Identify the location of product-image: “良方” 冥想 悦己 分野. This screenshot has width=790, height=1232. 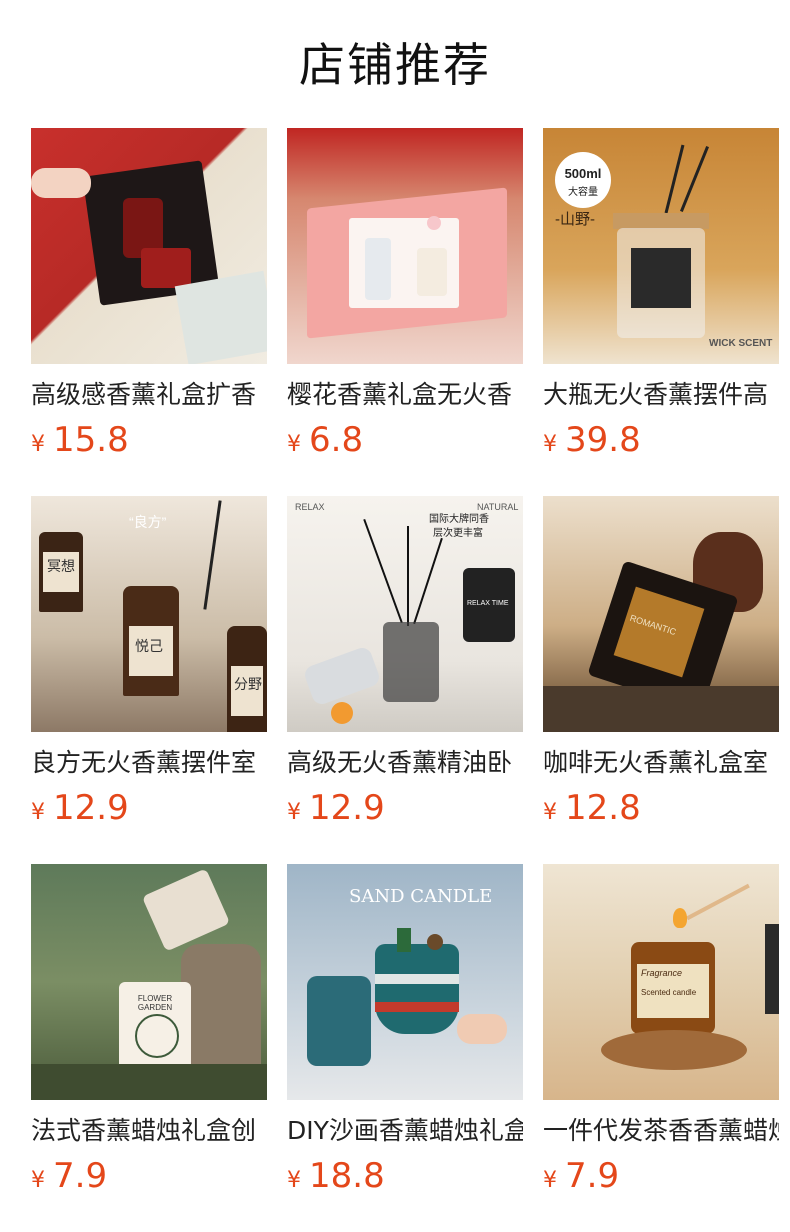
(149, 614).